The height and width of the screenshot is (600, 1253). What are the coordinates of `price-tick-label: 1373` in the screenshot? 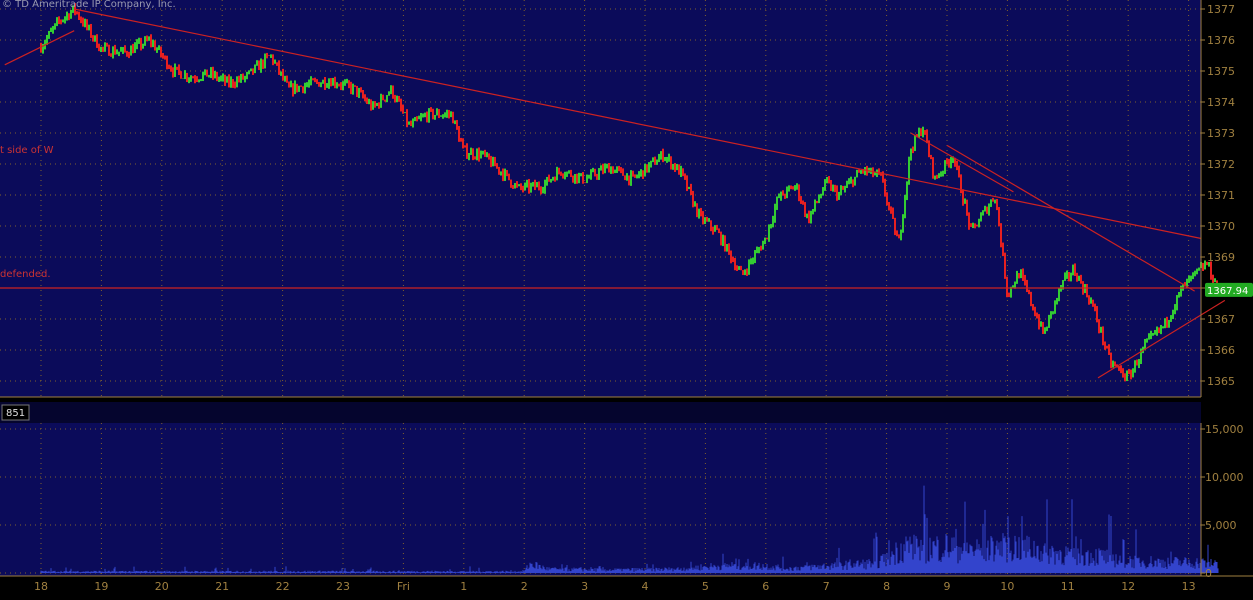 It's located at (1221, 133).